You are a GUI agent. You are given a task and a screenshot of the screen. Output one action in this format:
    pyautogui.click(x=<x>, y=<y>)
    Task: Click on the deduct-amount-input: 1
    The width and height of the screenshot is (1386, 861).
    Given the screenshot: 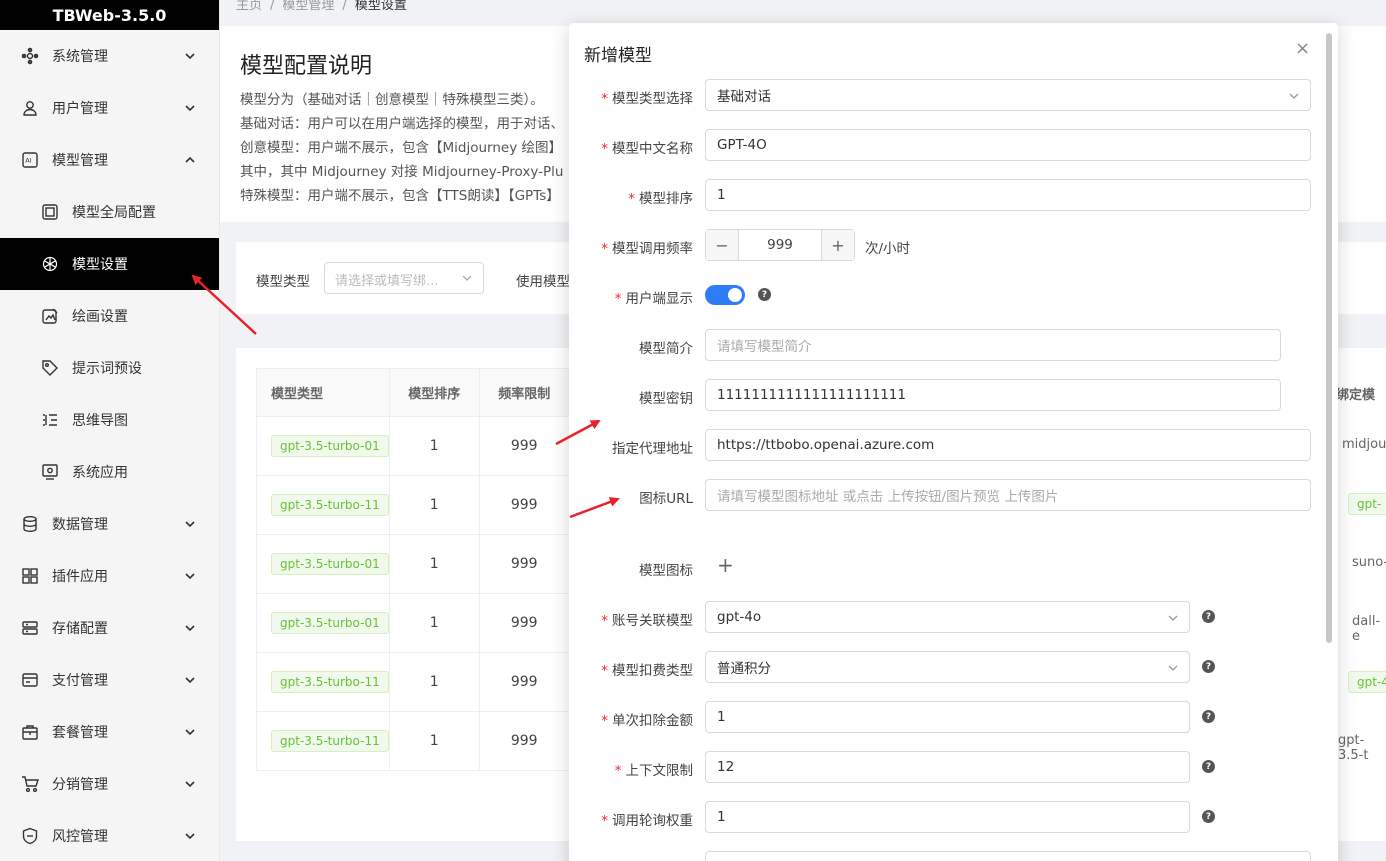 What is the action you would take?
    pyautogui.click(x=947, y=717)
    